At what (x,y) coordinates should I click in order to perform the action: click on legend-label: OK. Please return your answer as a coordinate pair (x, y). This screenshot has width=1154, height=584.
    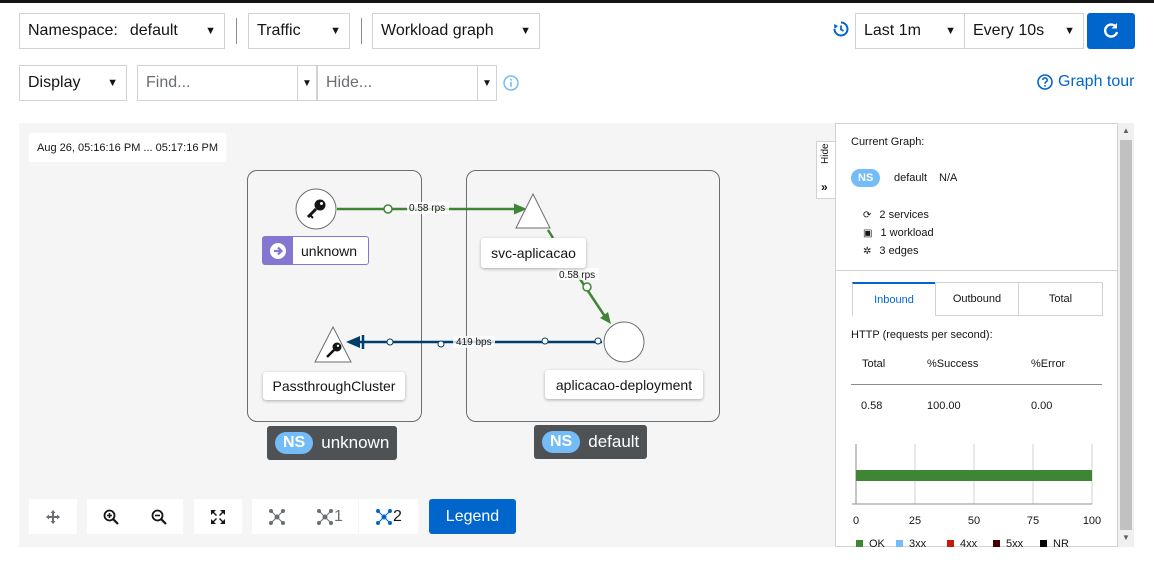
    Looking at the image, I should click on (877, 542).